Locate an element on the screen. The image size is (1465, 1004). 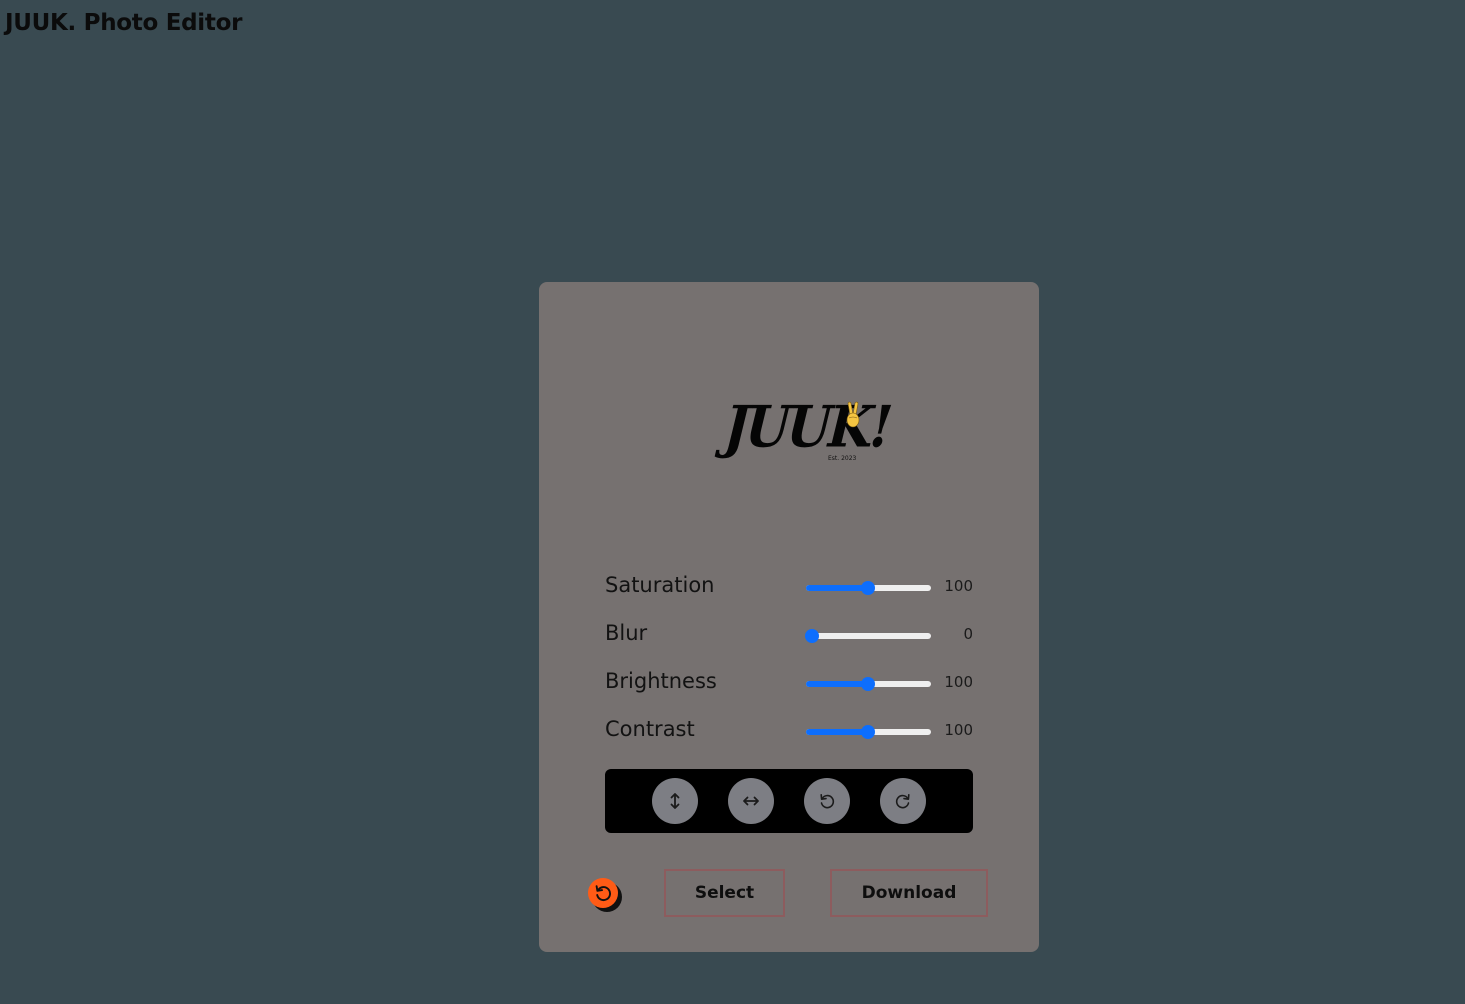
blur-value: 0 is located at coordinates (968, 634).